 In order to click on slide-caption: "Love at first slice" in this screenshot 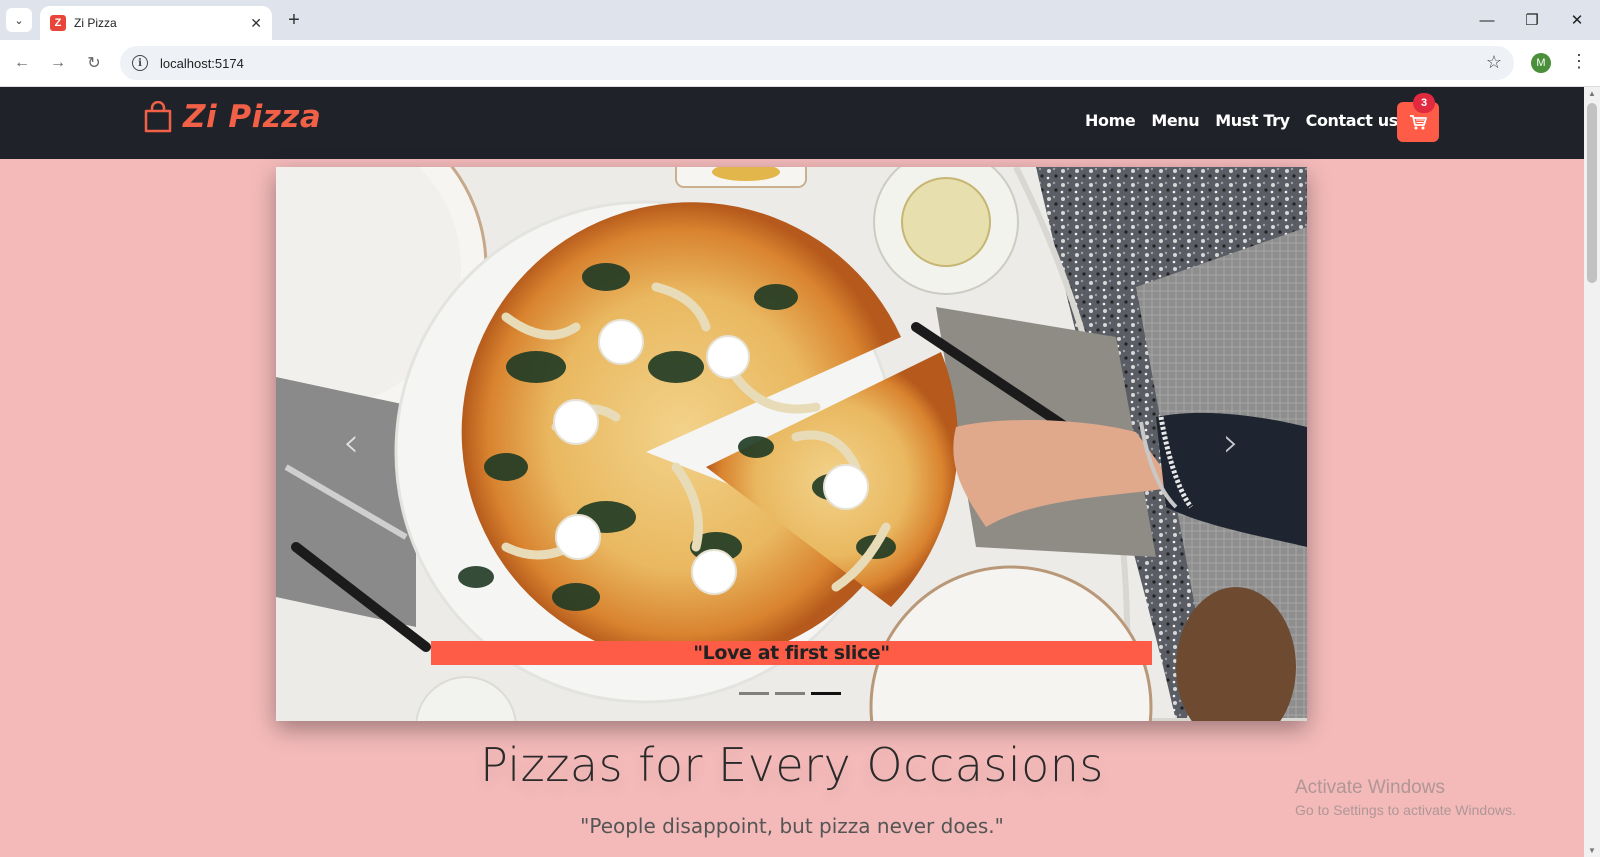, I will do `click(791, 653)`.